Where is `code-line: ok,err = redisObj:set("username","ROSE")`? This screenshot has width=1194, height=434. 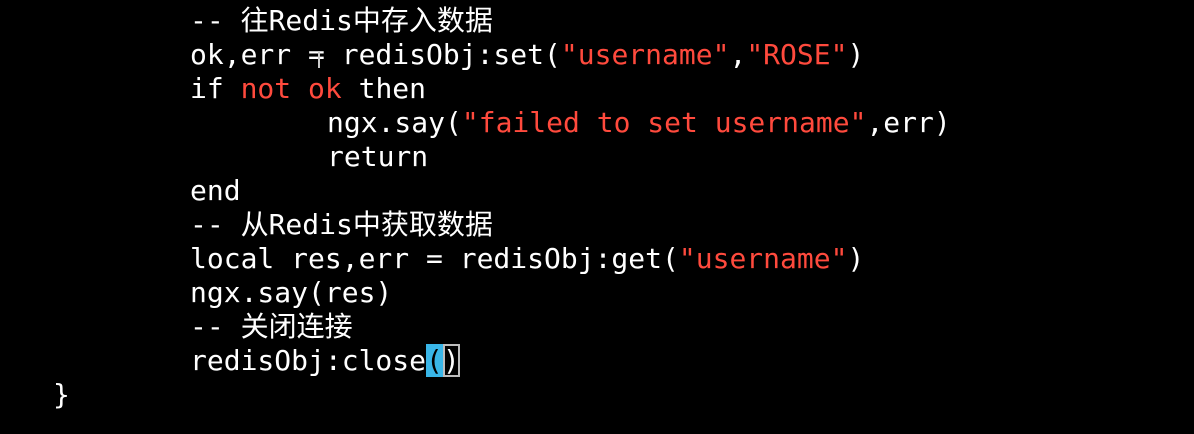 code-line: ok,err = redisObj:set("username","ROSE") is located at coordinates (527, 55).